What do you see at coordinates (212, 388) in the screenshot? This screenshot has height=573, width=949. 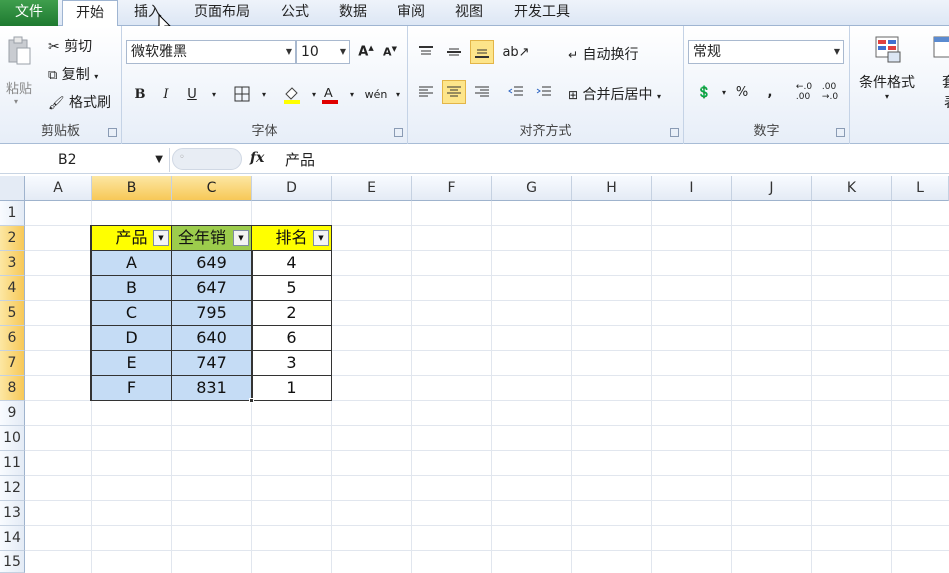 I see `table-cell: 831` at bounding box center [212, 388].